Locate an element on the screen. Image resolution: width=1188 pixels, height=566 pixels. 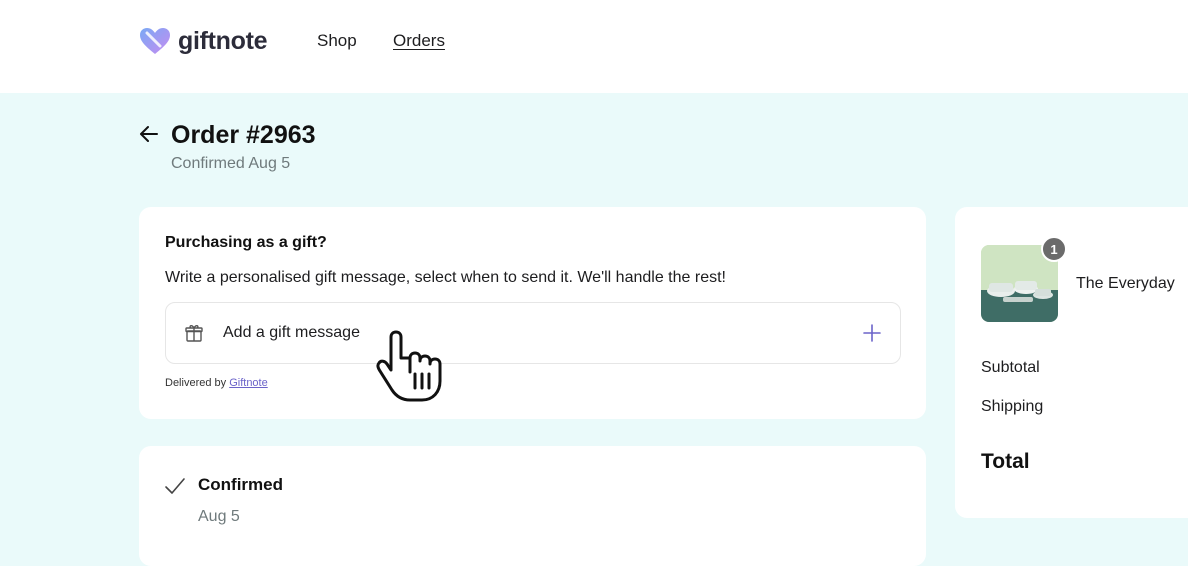
order-subtitle: Confirmed Aug 5 is located at coordinates (231, 163).